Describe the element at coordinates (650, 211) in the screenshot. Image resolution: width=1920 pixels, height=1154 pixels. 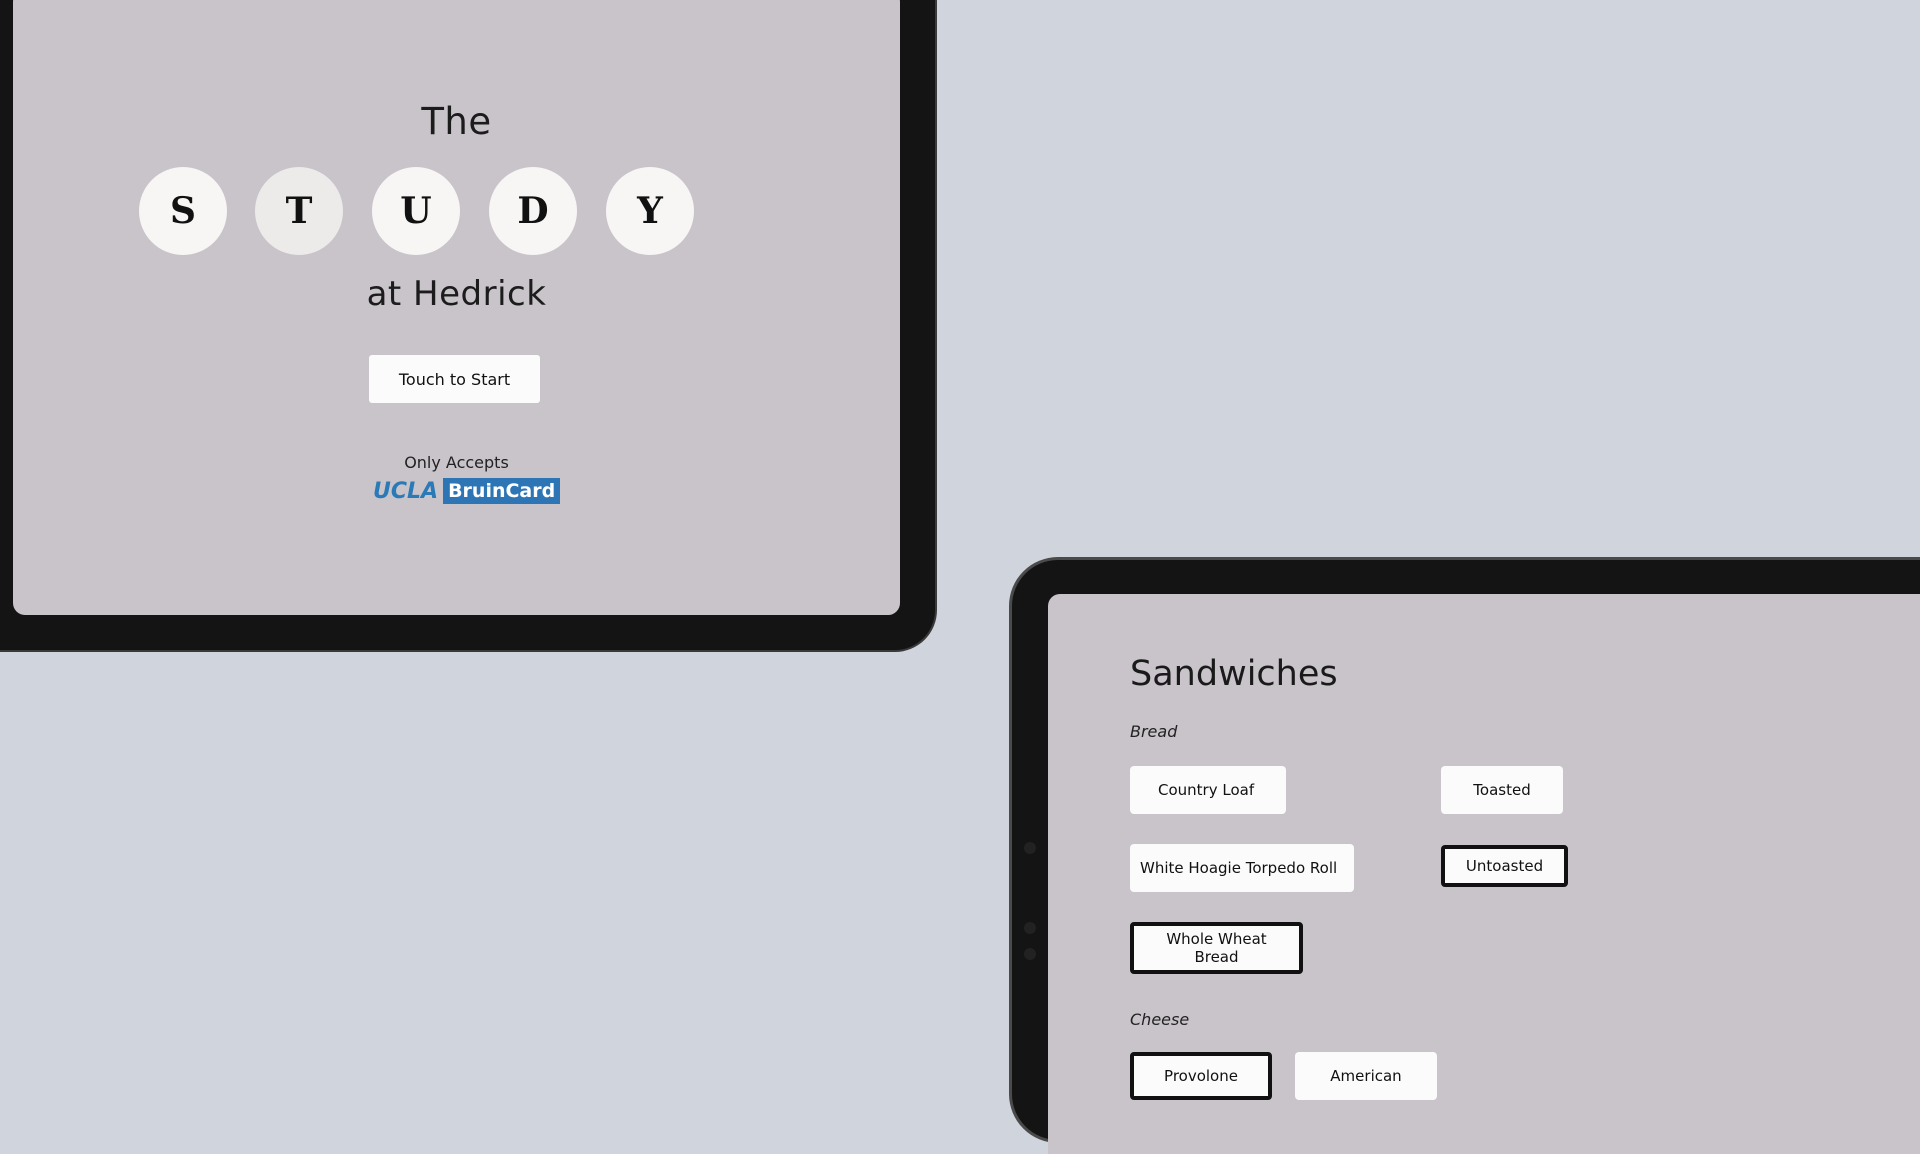
I see `letter-circle-y: Y` at that location.